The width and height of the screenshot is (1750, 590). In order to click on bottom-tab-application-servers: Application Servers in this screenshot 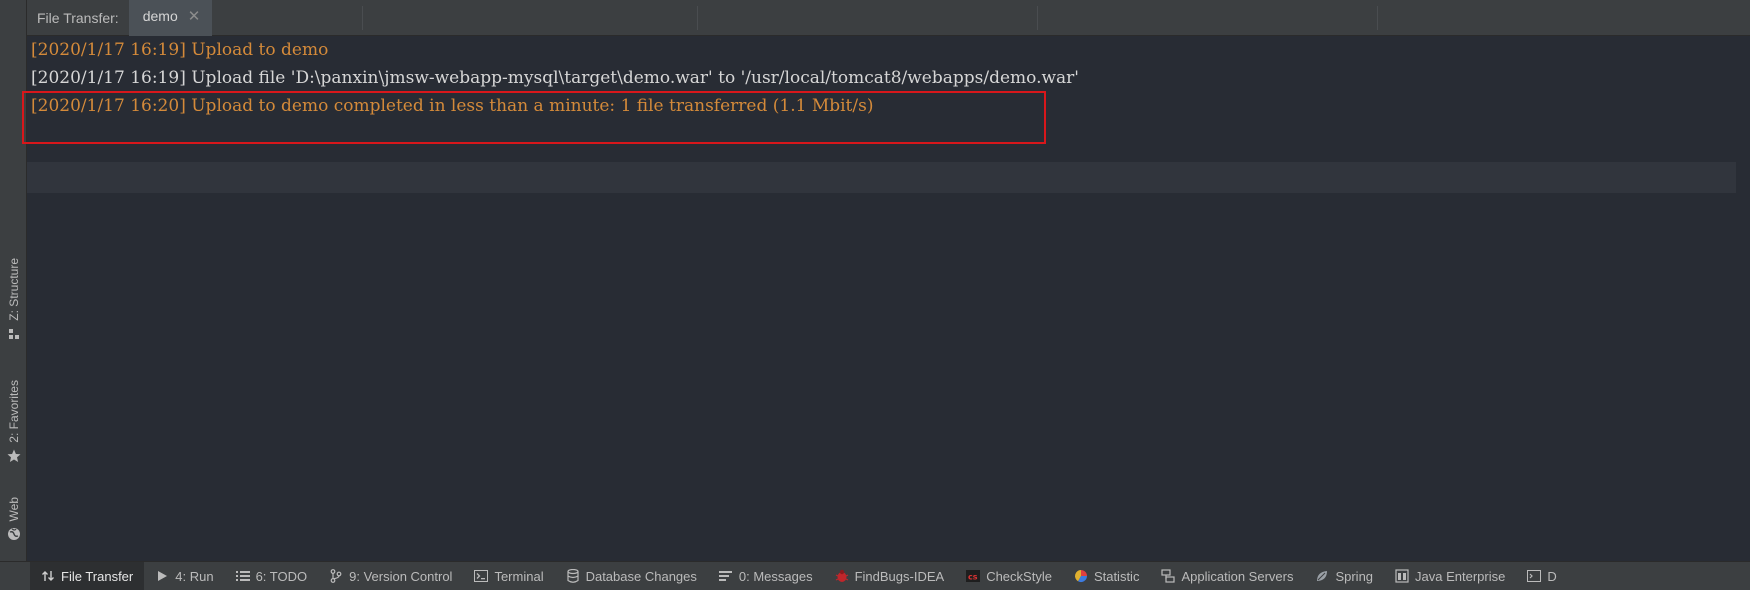, I will do `click(1227, 576)`.